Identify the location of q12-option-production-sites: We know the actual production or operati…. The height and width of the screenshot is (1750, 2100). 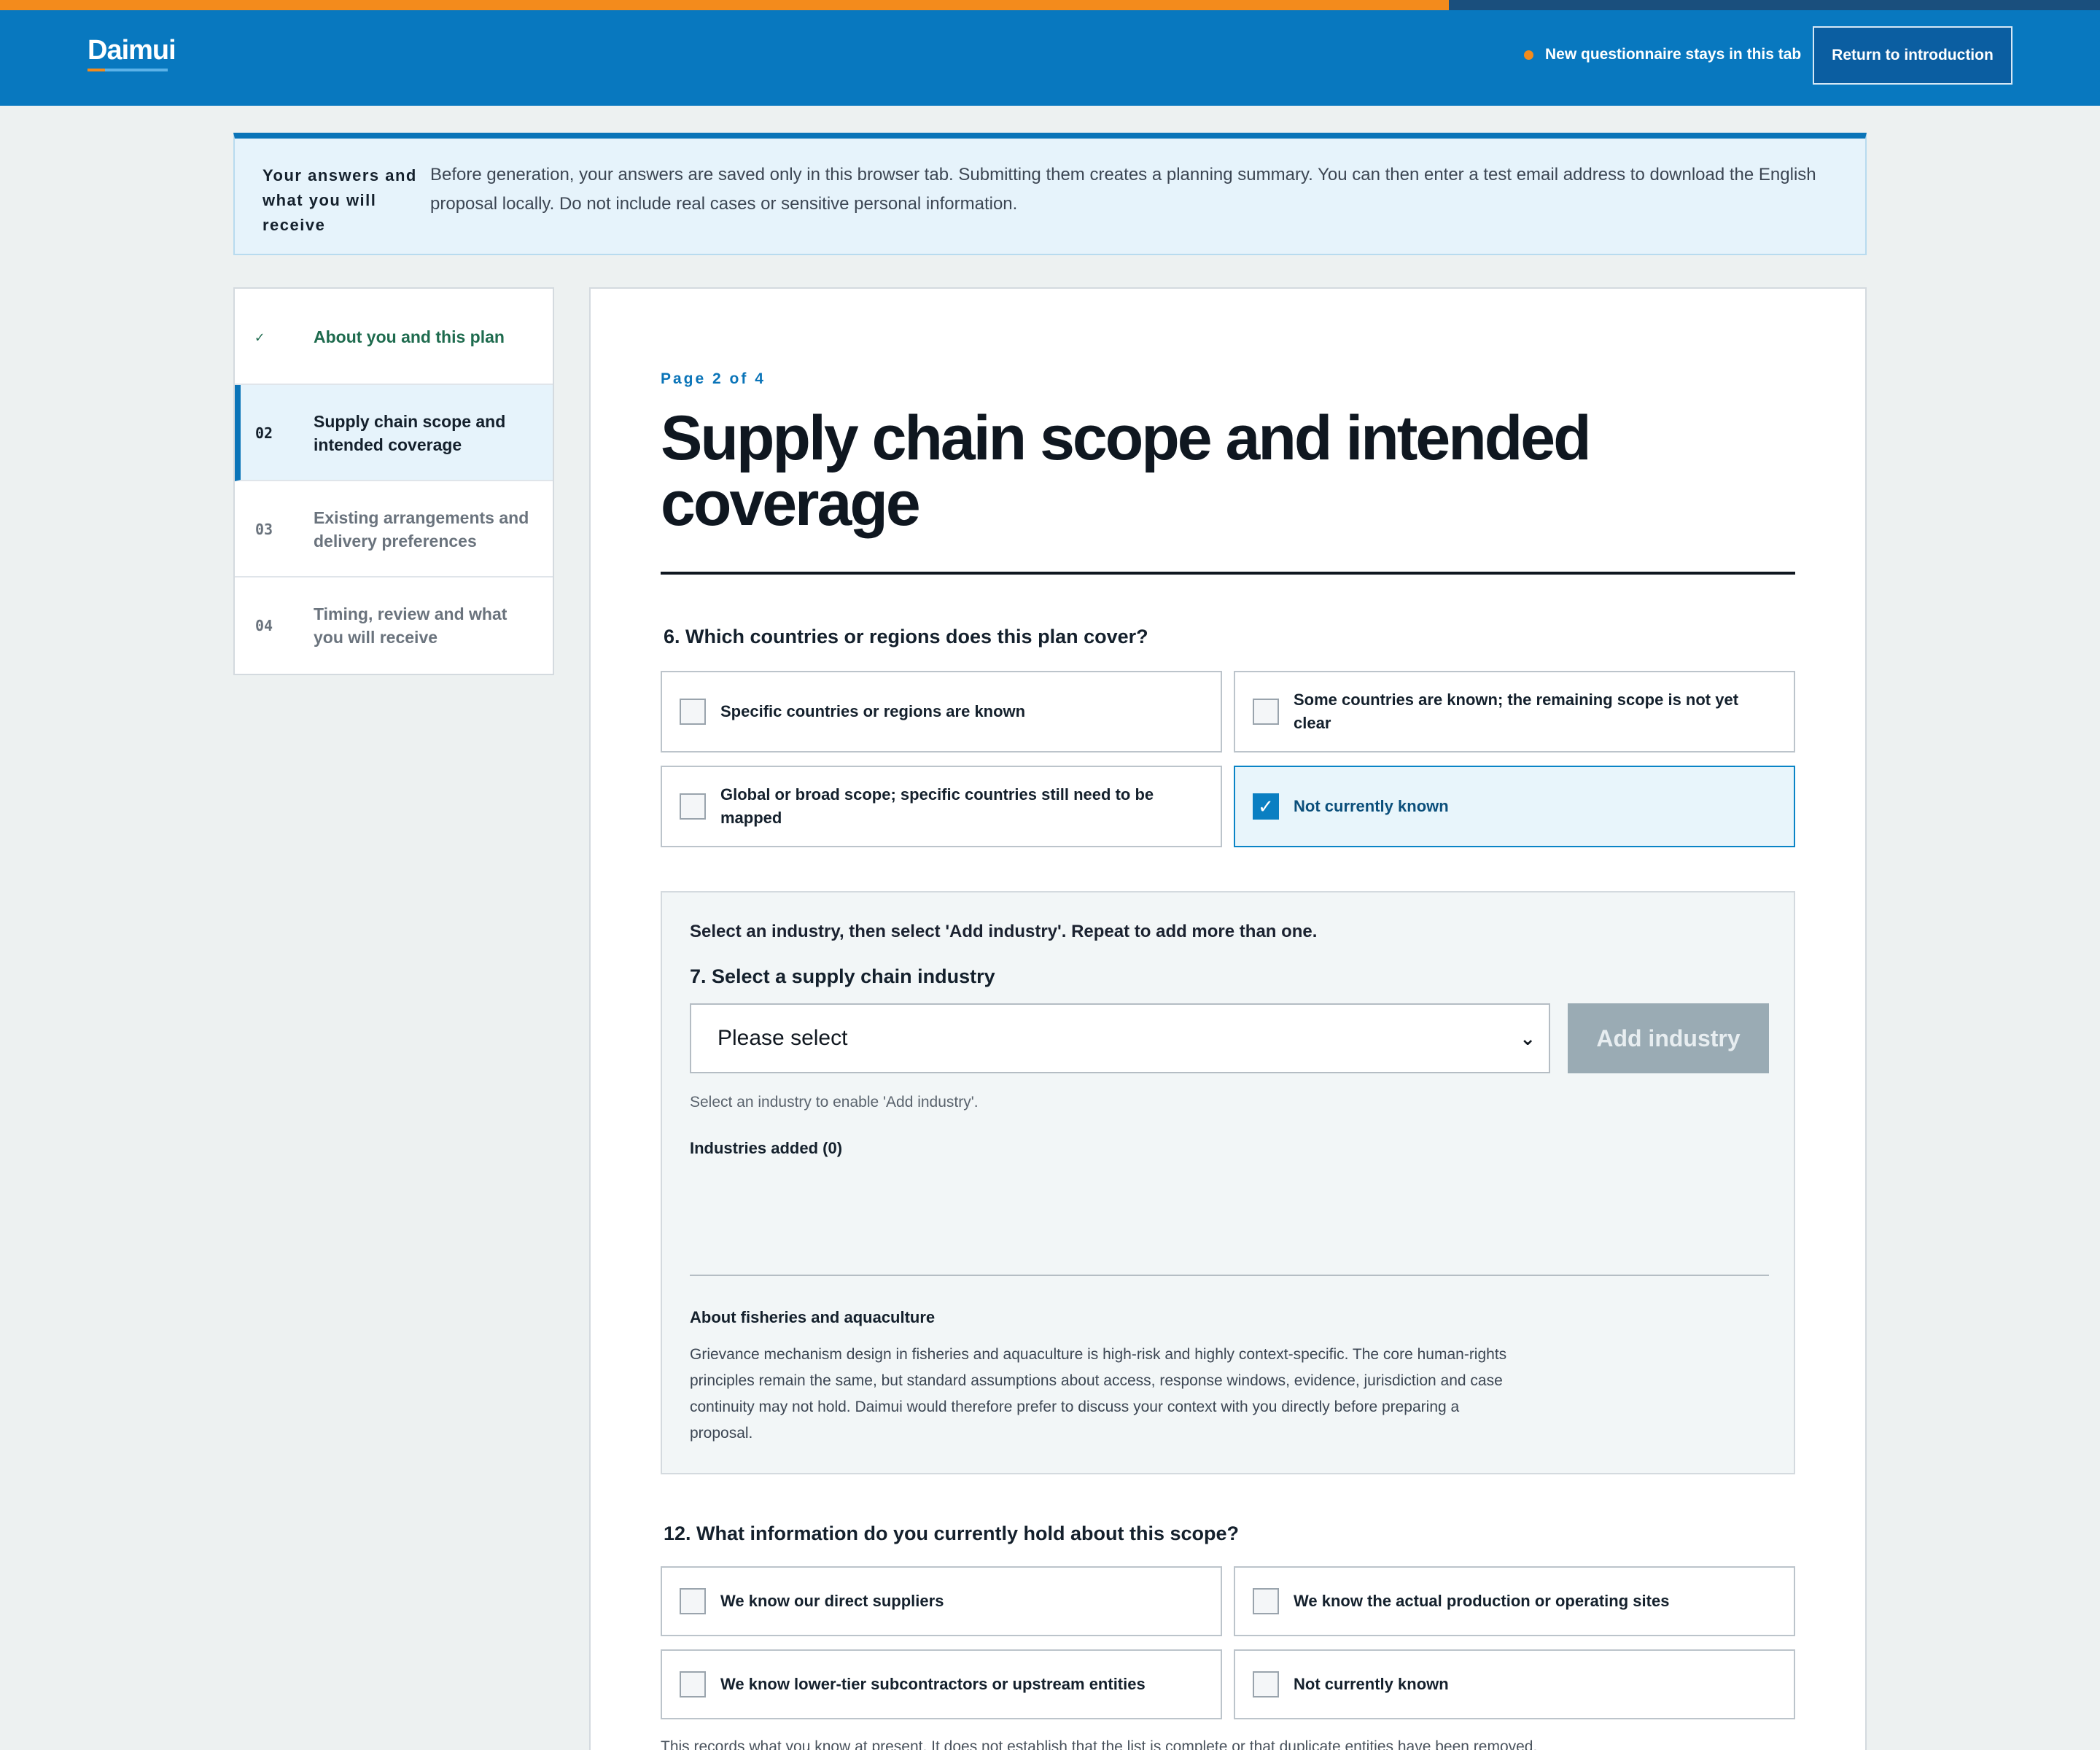
(1514, 1601).